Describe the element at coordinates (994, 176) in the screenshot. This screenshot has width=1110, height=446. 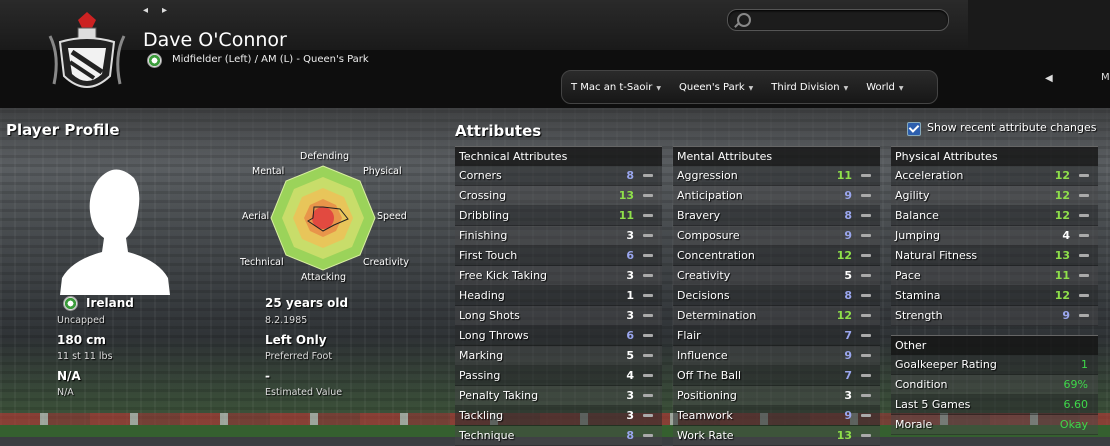
I see `attribute-row: Acceleration 12` at that location.